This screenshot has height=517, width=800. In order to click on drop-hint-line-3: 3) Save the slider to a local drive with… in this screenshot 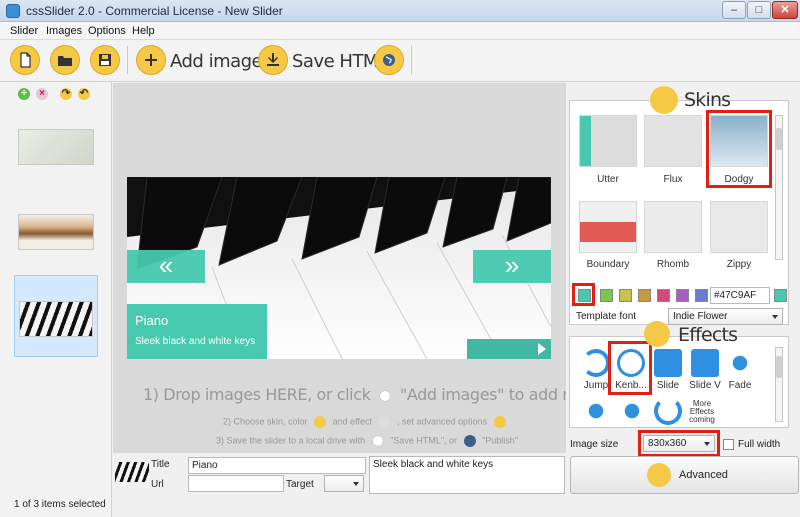, I will do `click(367, 441)`.